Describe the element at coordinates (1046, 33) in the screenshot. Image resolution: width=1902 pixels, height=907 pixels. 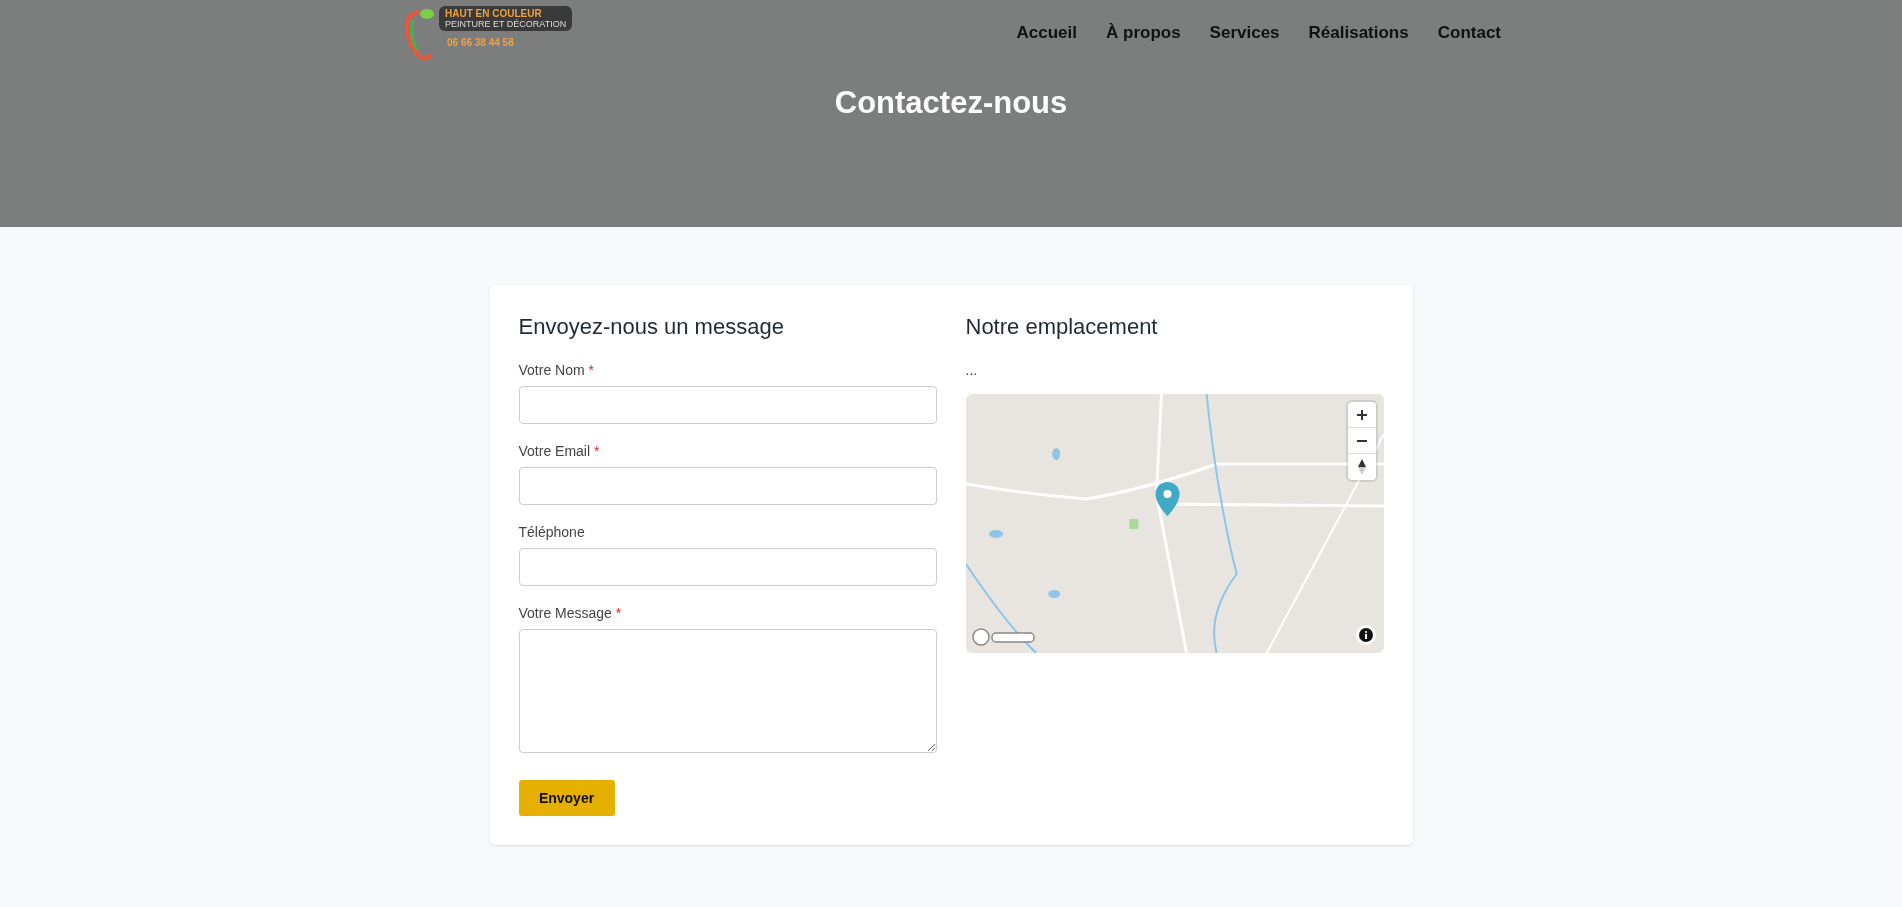
I see `nav-link: Accueil` at that location.